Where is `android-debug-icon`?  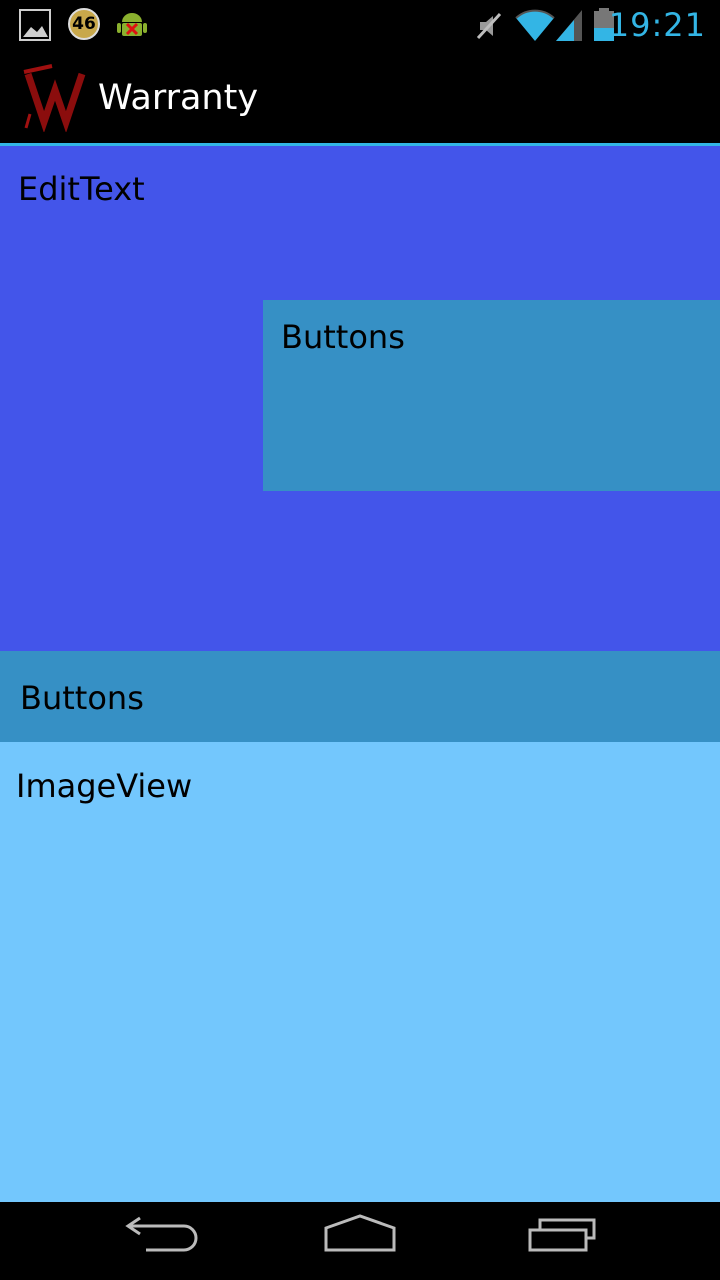 android-debug-icon is located at coordinates (132, 24).